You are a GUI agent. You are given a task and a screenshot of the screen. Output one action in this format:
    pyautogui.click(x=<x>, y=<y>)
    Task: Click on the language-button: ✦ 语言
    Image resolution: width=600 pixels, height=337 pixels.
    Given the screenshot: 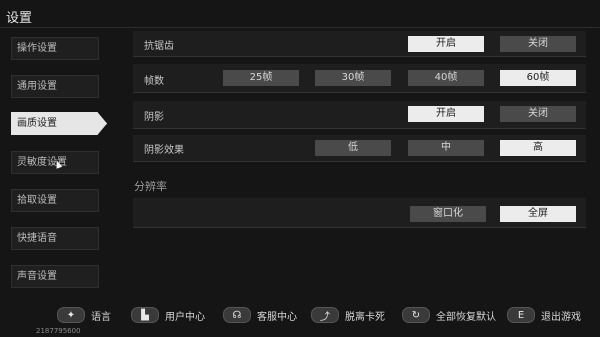 What is the action you would take?
    pyautogui.click(x=84, y=315)
    